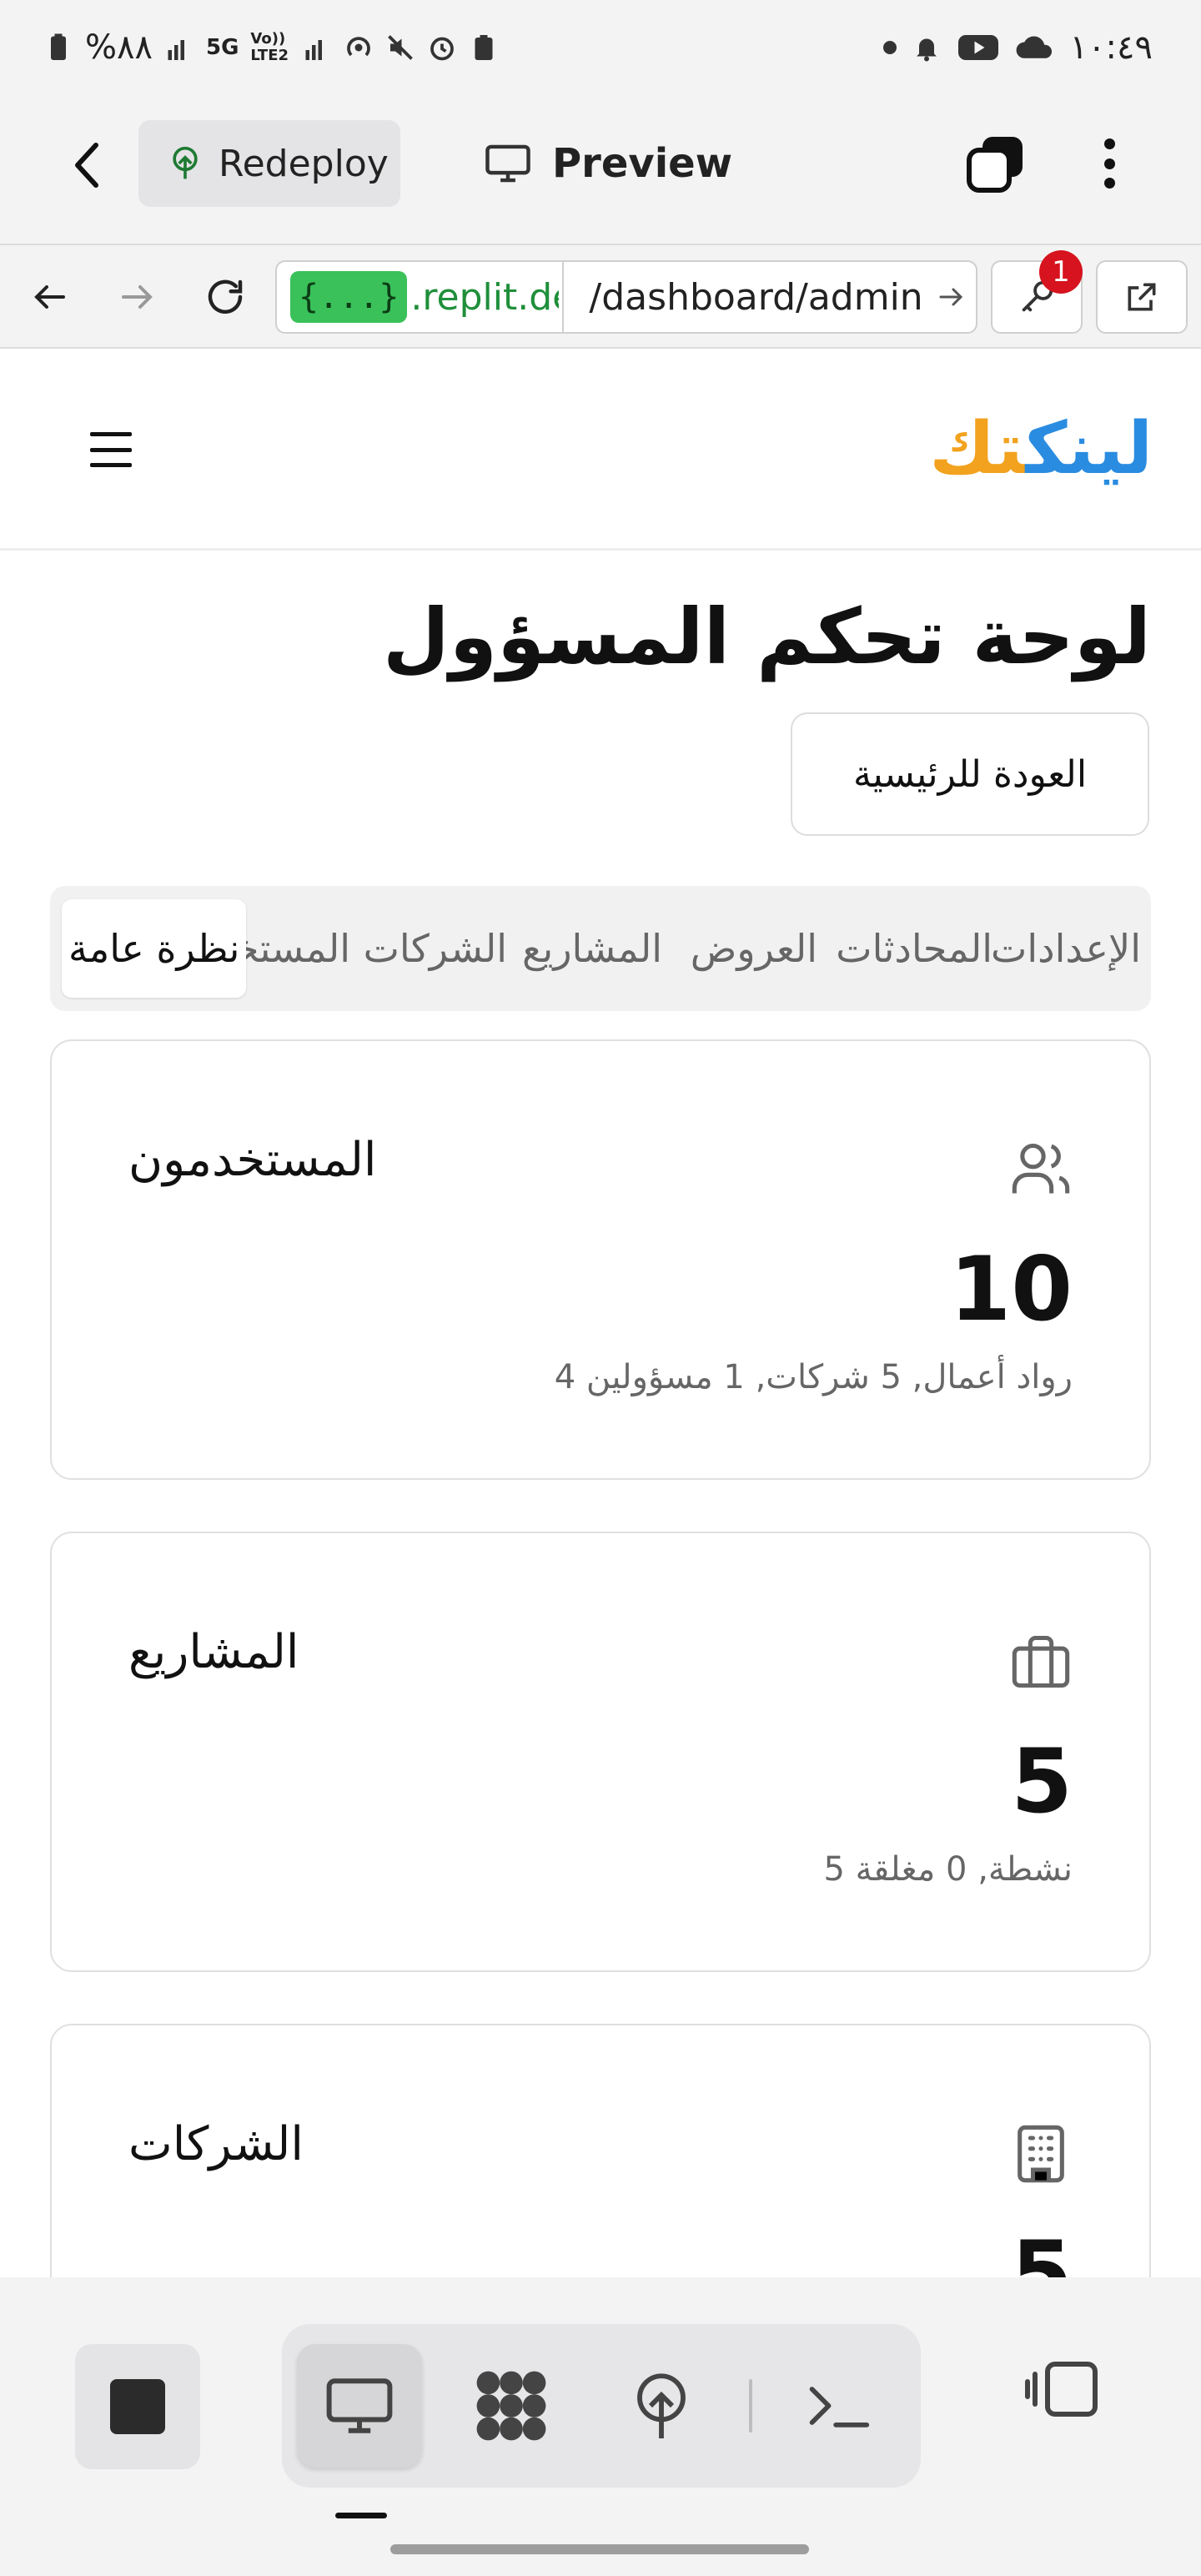  I want to click on dot-icon, so click(889, 47).